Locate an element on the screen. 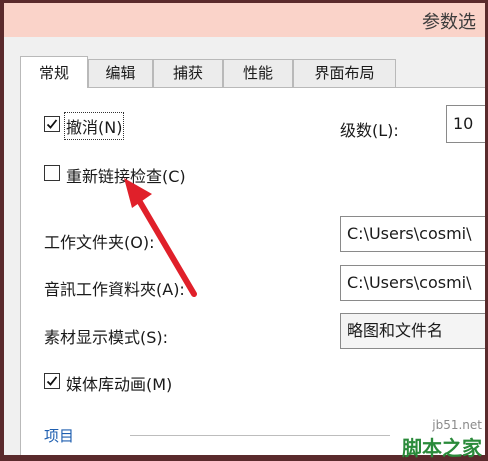  arrow-shaft is located at coordinates (165, 245).